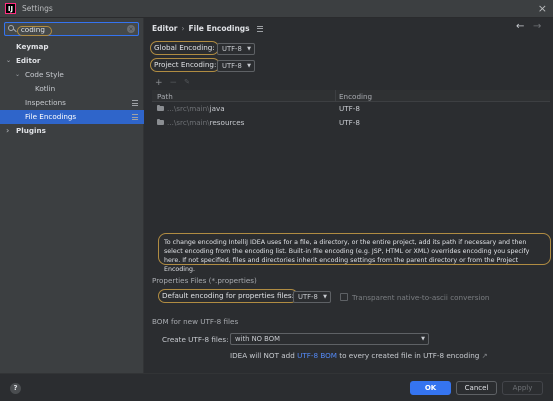 This screenshot has width=553, height=401. Describe the element at coordinates (72, 103) in the screenshot. I see `sidebar-item-inspections: Inspections` at that location.